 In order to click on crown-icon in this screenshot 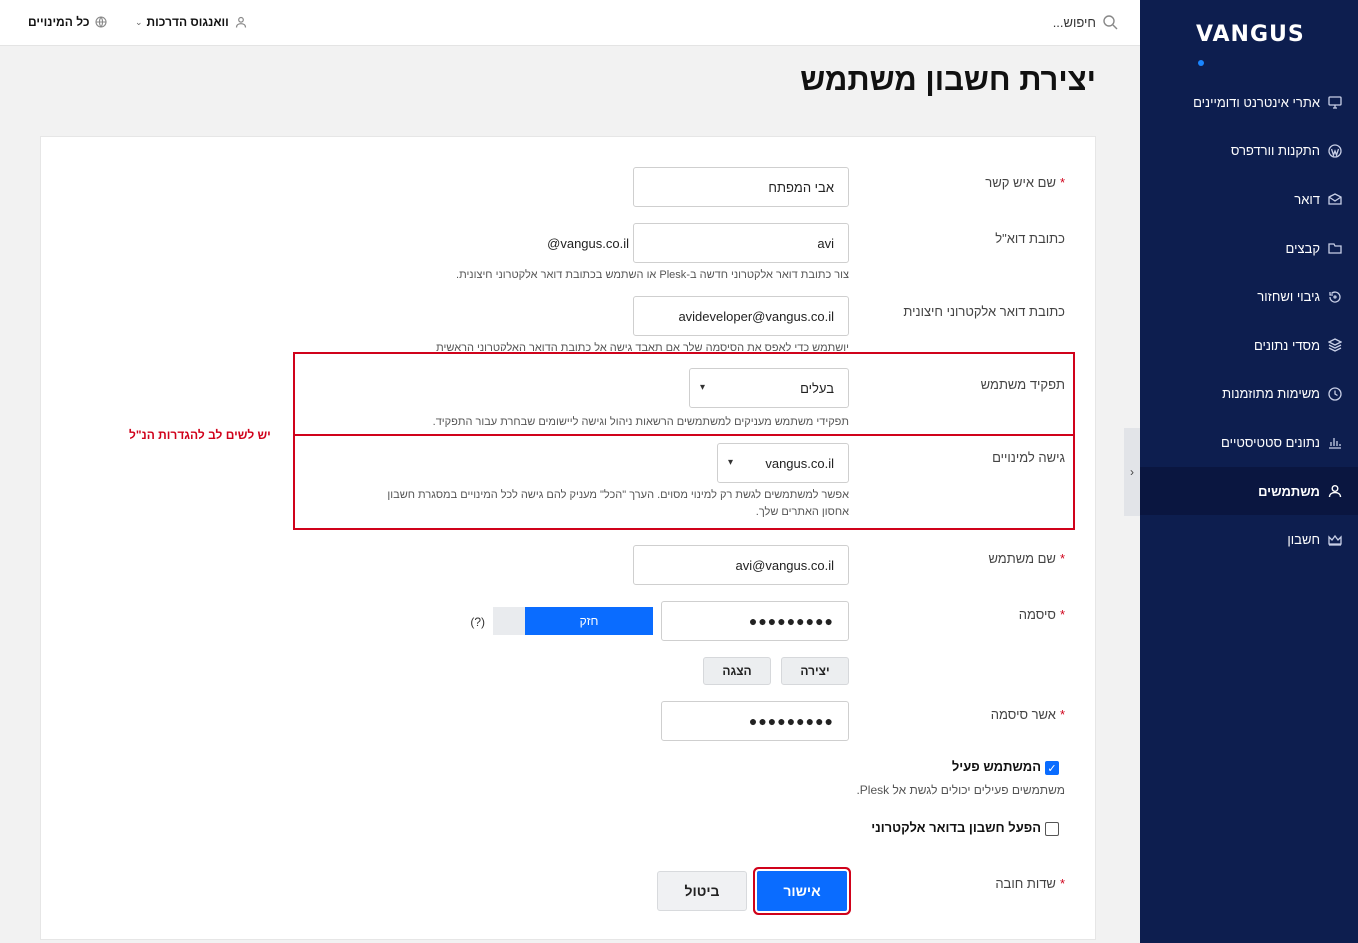, I will do `click(1335, 540)`.